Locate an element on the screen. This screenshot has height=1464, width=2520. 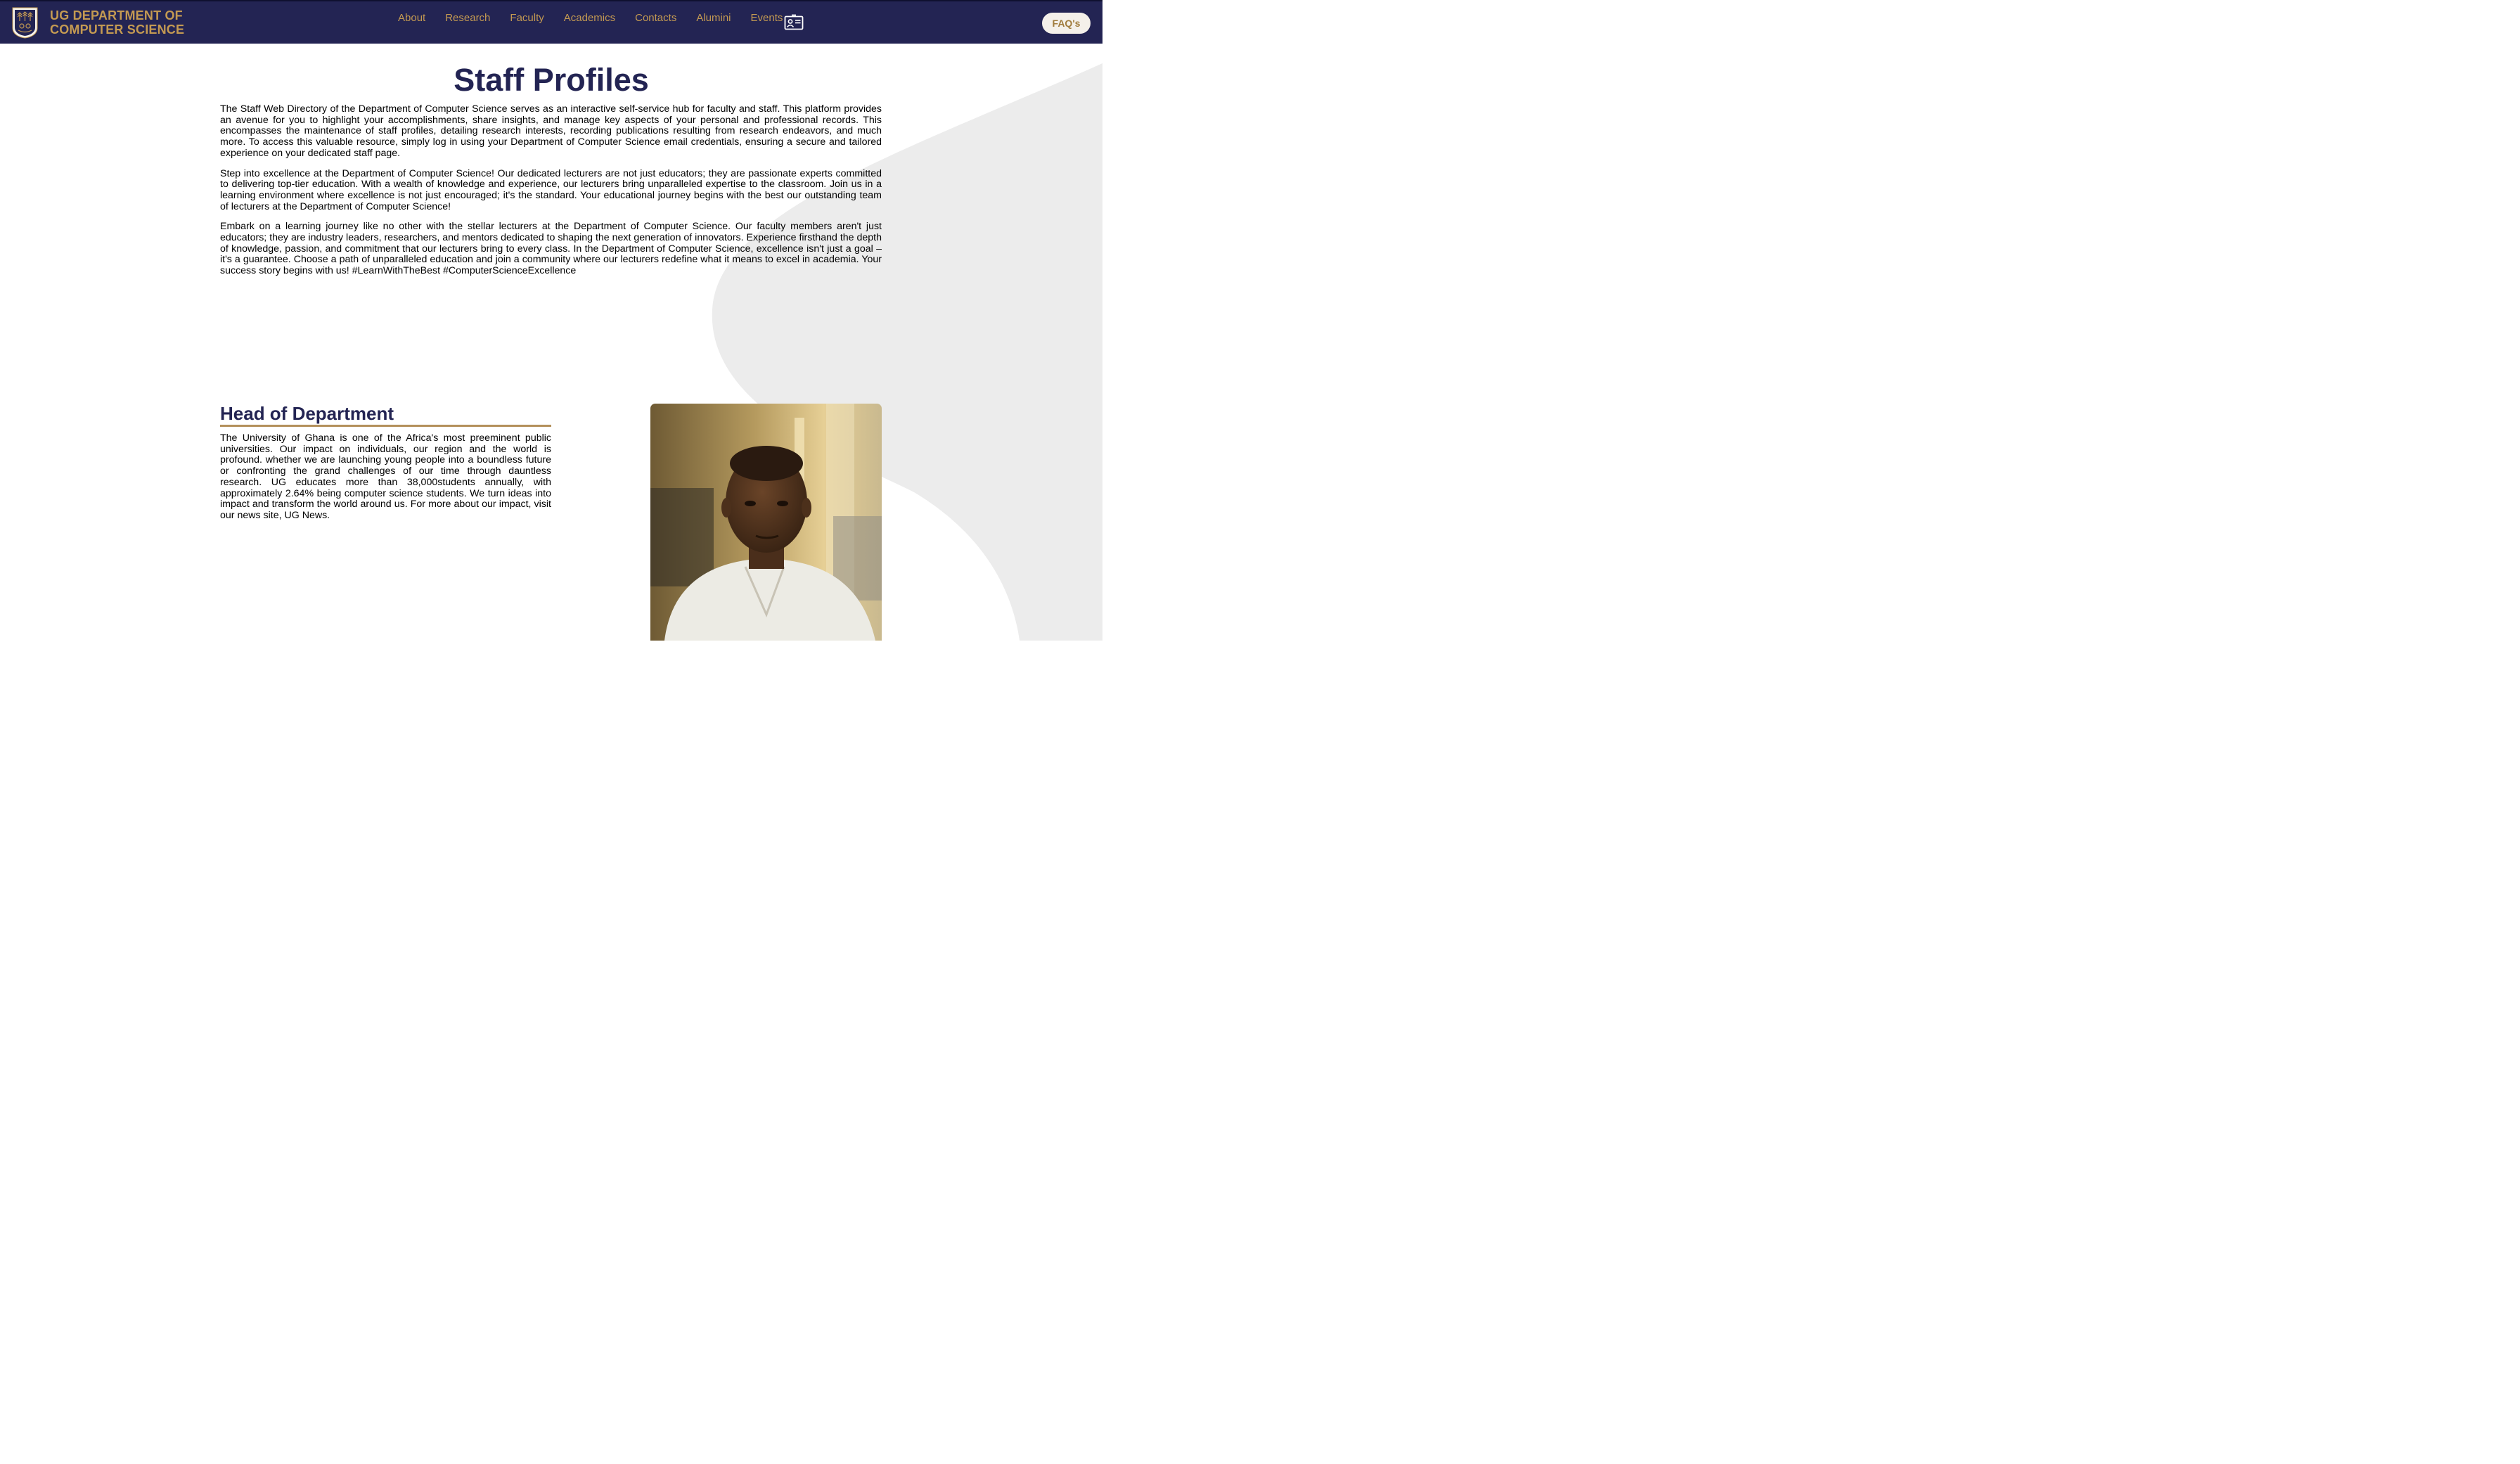
faq-button: FAQ's is located at coordinates (1066, 23).